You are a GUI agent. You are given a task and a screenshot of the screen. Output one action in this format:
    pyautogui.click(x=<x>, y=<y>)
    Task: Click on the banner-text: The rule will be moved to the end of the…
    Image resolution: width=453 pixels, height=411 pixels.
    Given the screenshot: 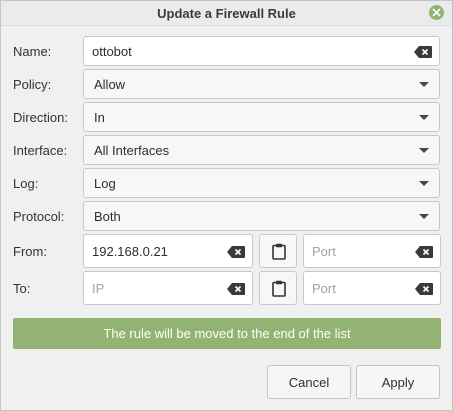 What is the action you would take?
    pyautogui.click(x=227, y=333)
    